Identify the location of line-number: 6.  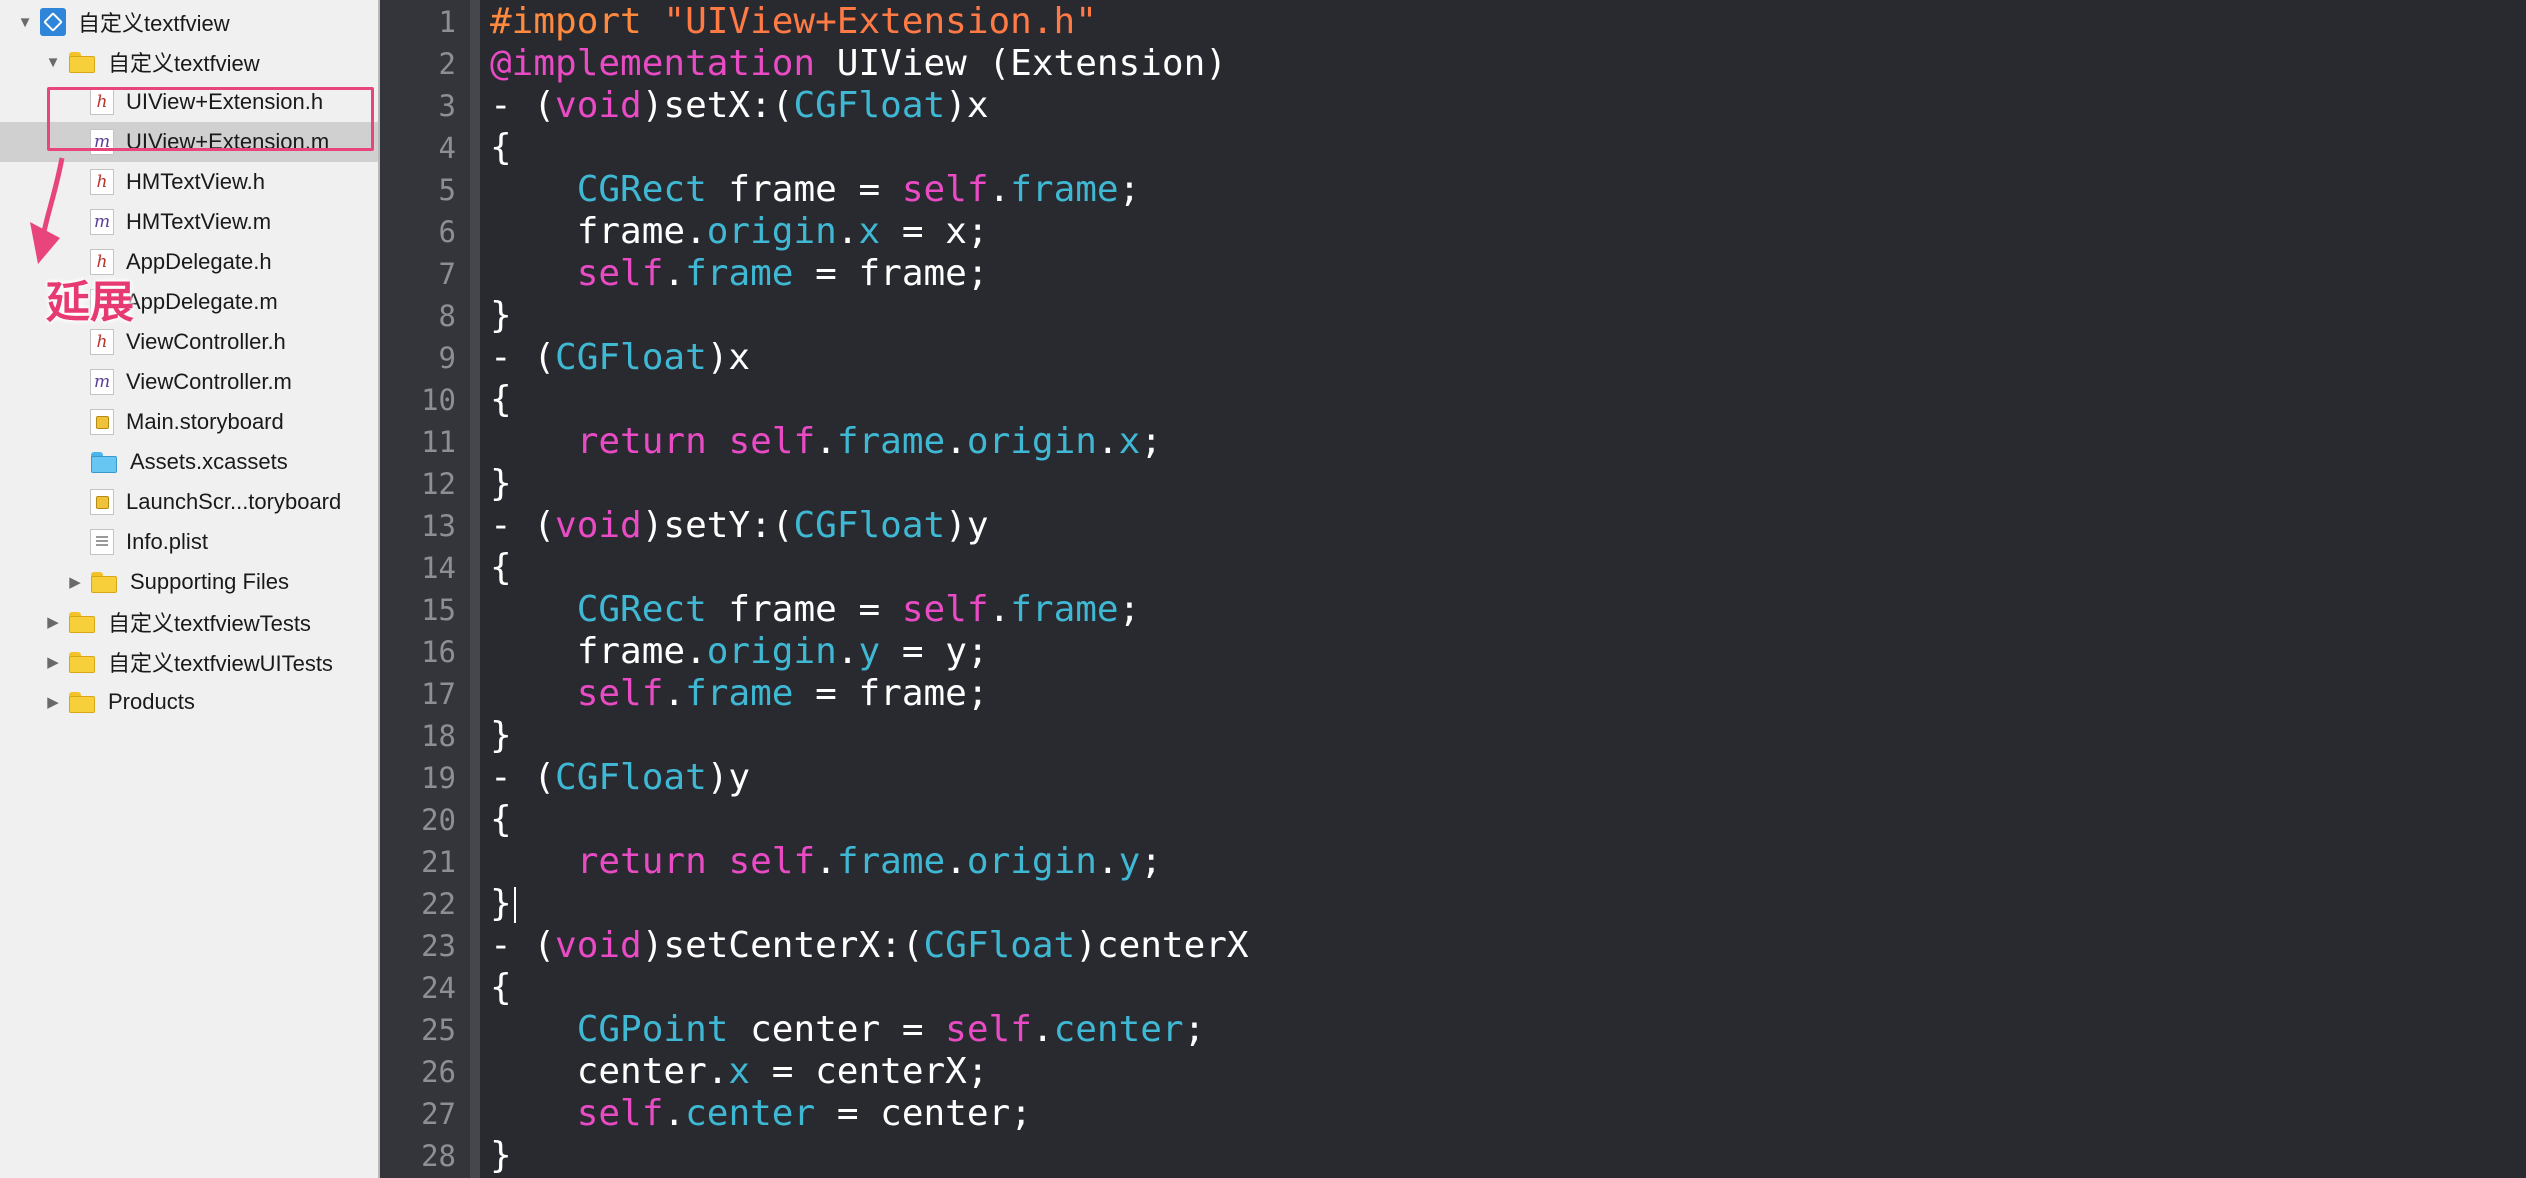
(447, 232).